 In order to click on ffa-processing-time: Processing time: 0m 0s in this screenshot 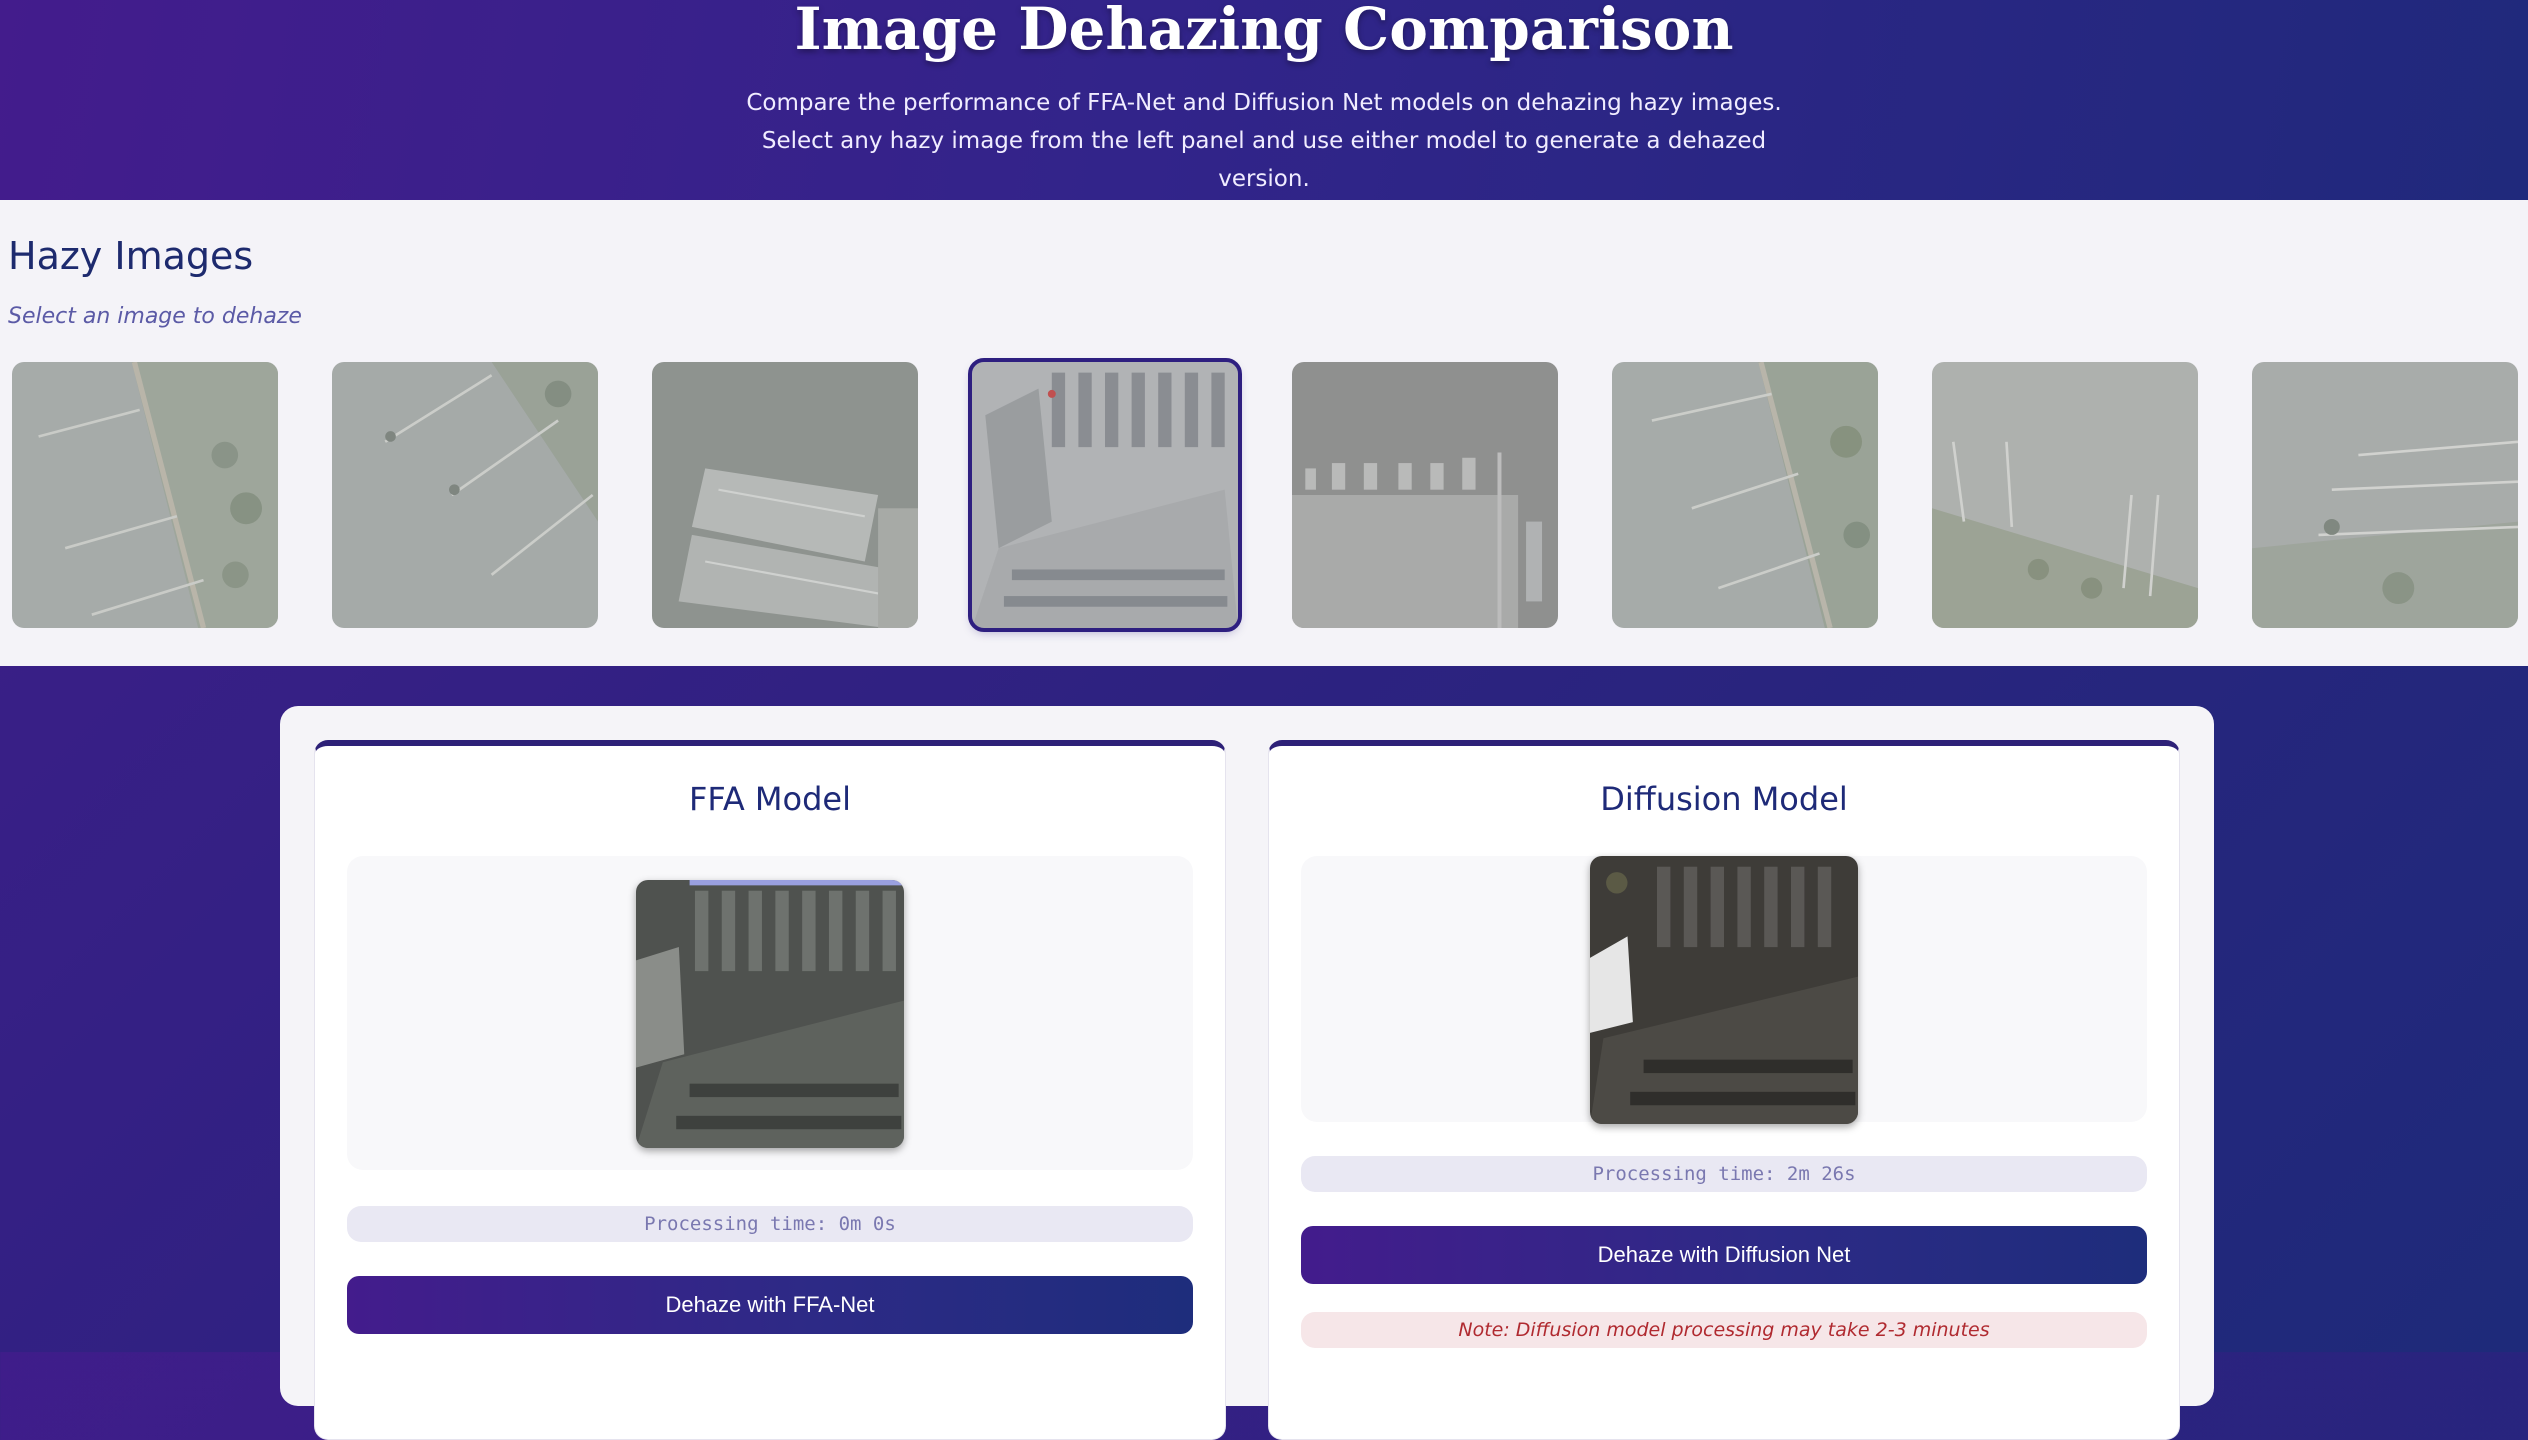, I will do `click(770, 1224)`.